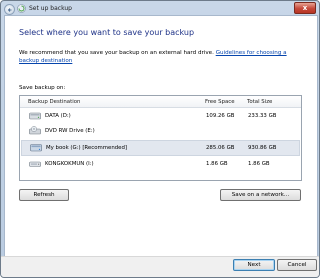 The height and width of the screenshot is (278, 320). What do you see at coordinates (54, 102) in the screenshot?
I see `column-header-destination: Backup Destination` at bounding box center [54, 102].